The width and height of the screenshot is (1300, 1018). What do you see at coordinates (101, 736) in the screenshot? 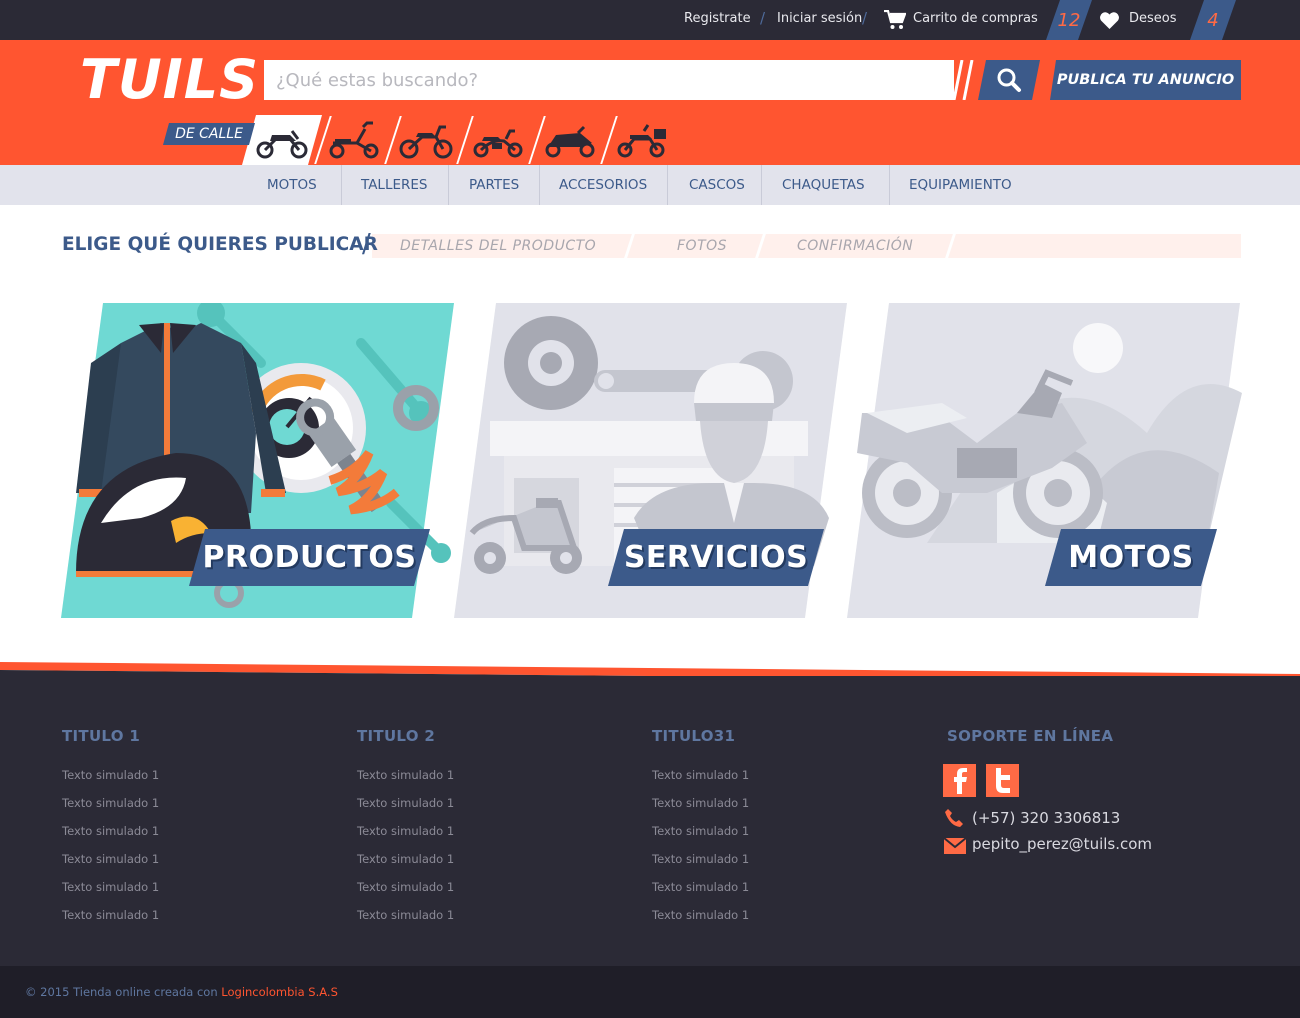
I see `footer-column-title: TITULO 1` at bounding box center [101, 736].